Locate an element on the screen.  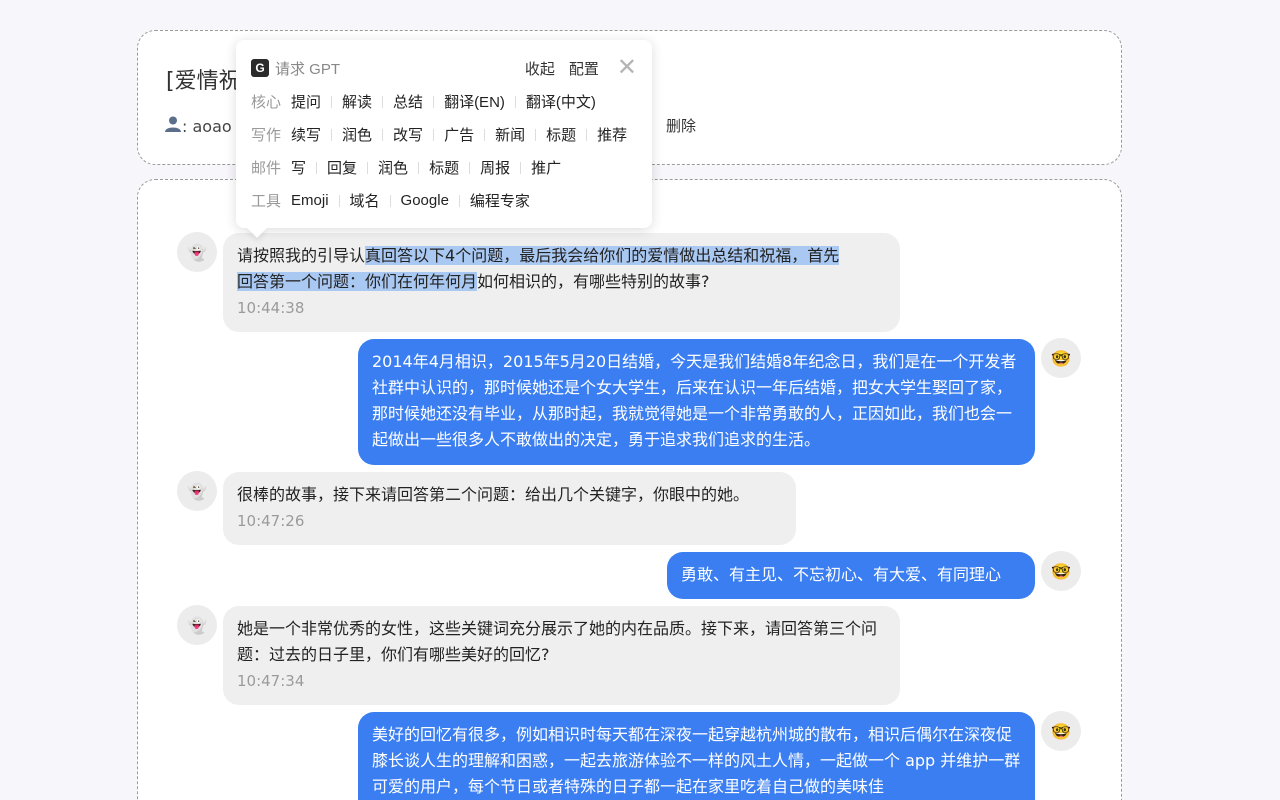
message-time: 10:47:26 is located at coordinates (271, 521).